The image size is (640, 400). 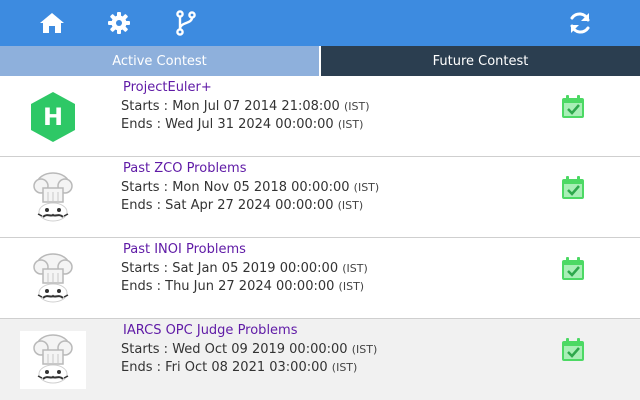 What do you see at coordinates (255, 268) in the screenshot?
I see `start-datetime: Sat Jan 05 2019 00:00:00` at bounding box center [255, 268].